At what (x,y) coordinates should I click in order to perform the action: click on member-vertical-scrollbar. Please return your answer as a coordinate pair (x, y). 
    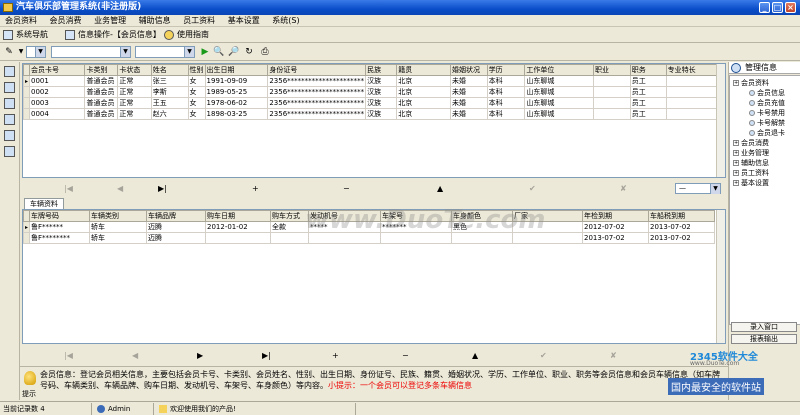
    Looking at the image, I should click on (720, 120).